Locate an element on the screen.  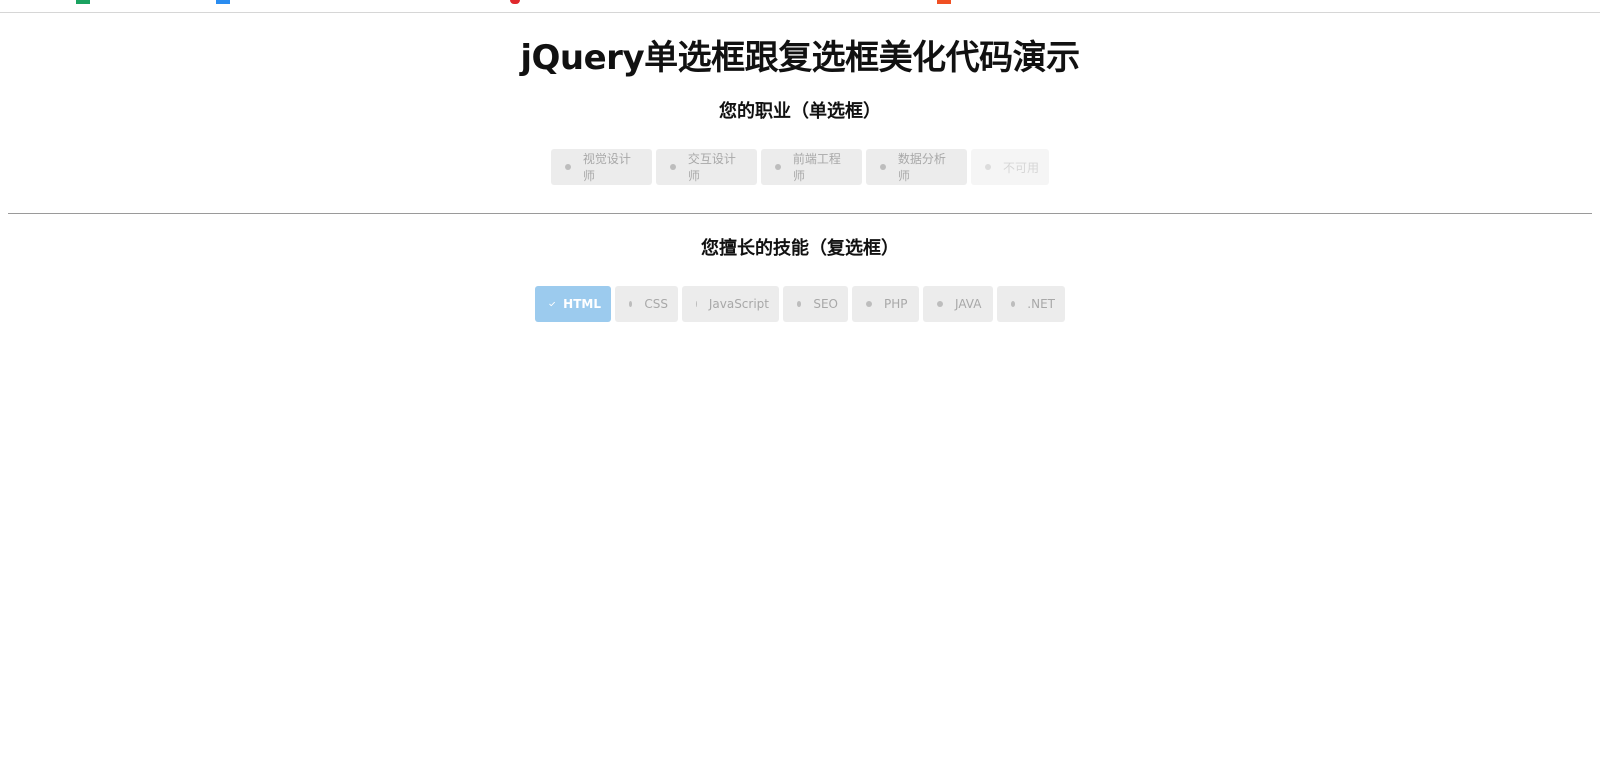
checkbox-option-javascript: JavaScript is located at coordinates (730, 304).